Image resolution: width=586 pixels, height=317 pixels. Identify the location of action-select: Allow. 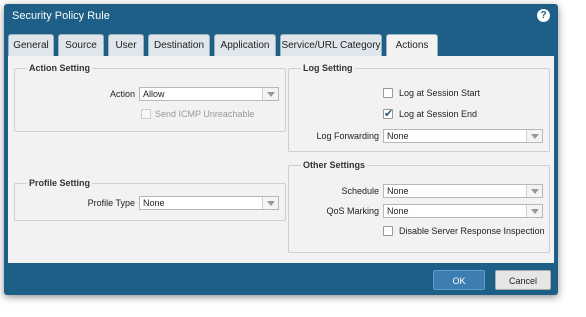
(209, 94).